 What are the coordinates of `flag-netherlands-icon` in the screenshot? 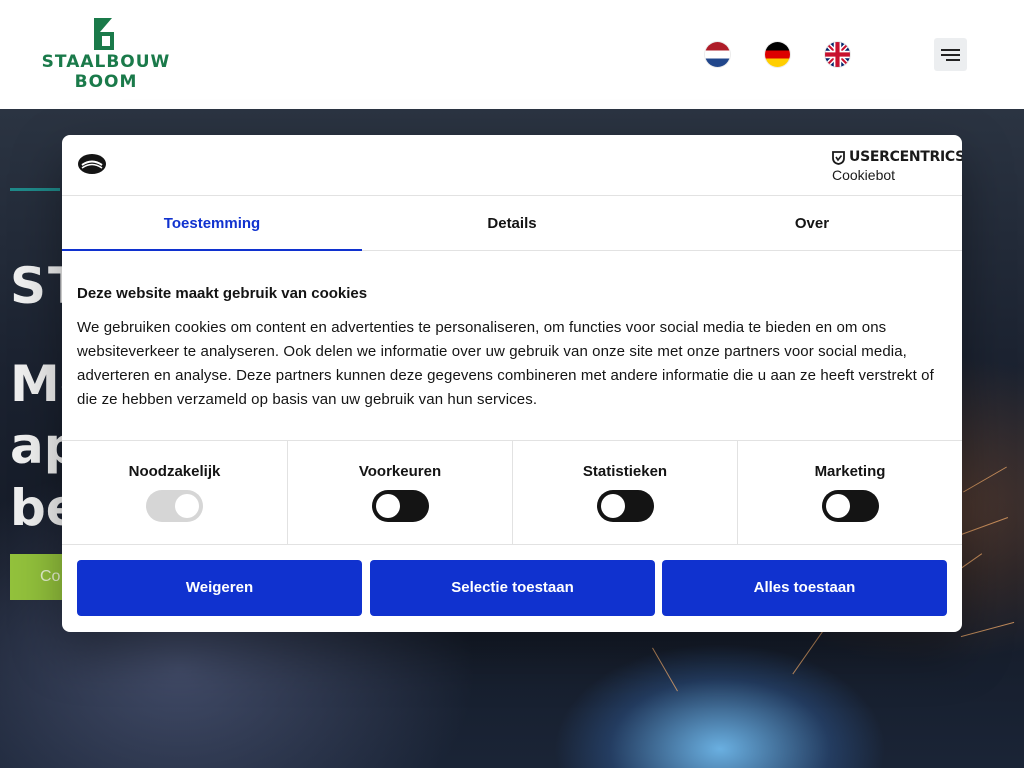 It's located at (717, 54).